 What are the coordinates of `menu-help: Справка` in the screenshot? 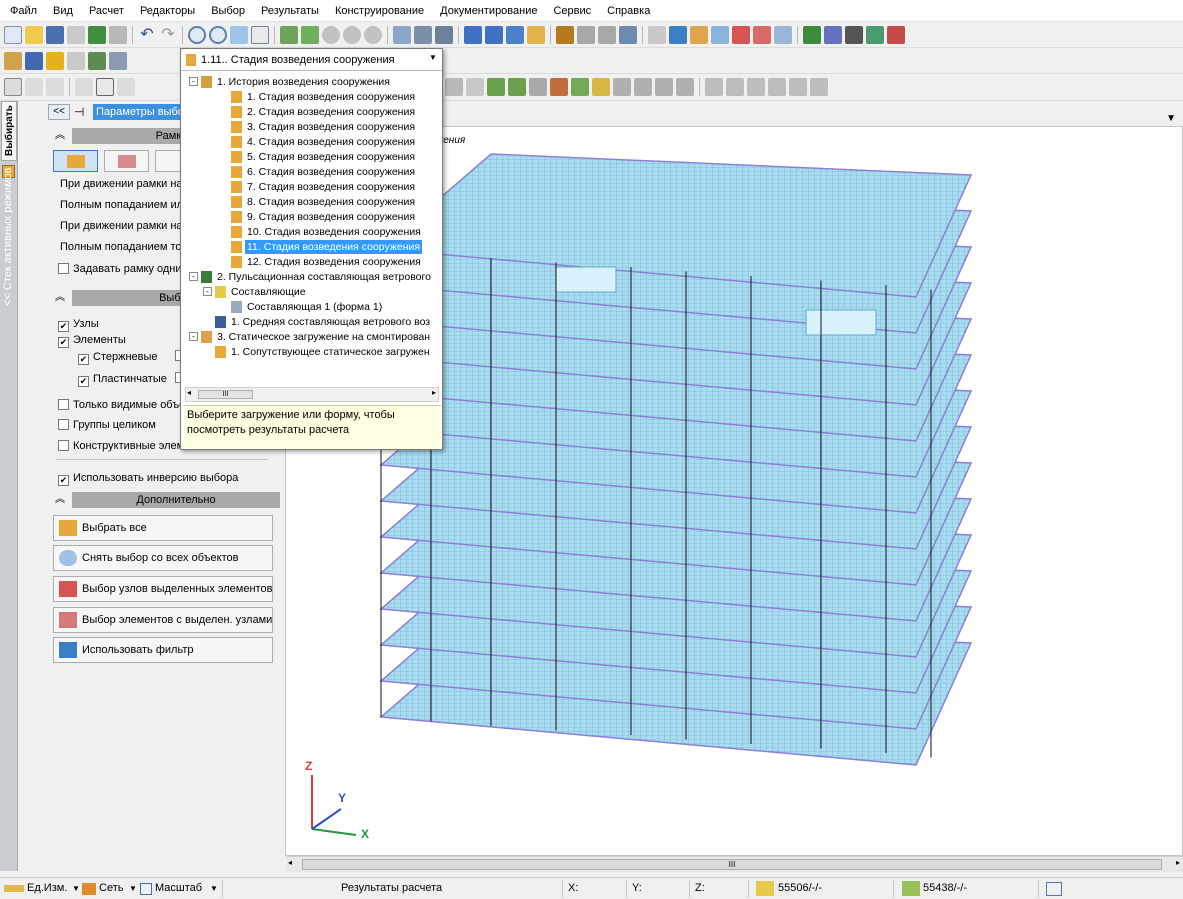 It's located at (628, 11).